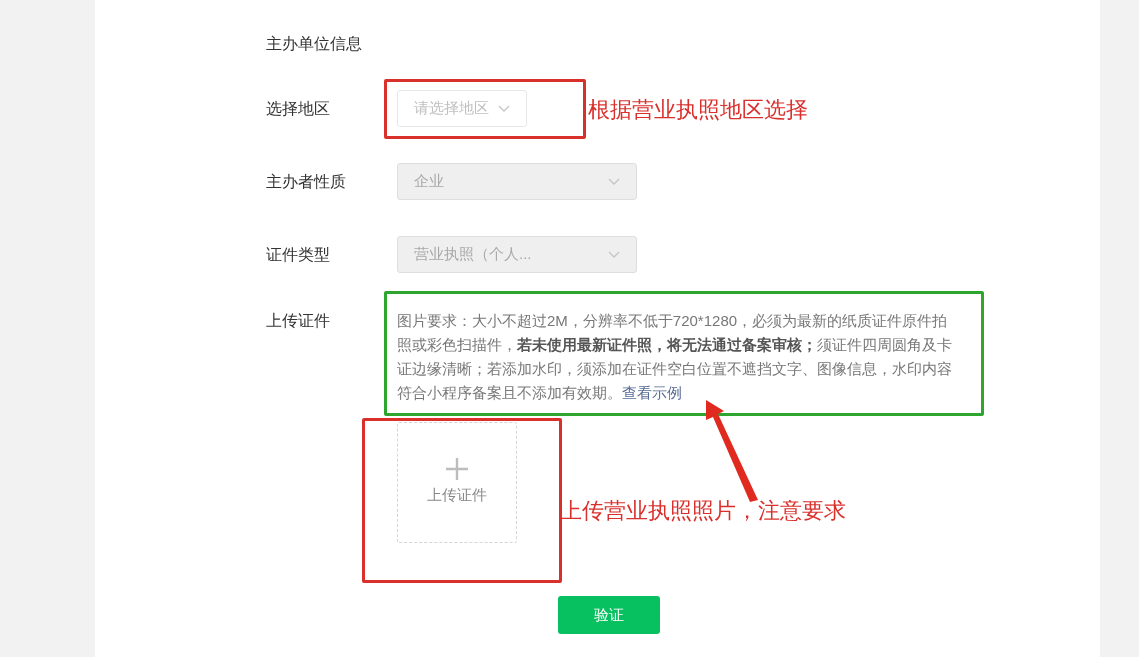 This screenshot has height=657, width=1139. Describe the element at coordinates (298, 254) in the screenshot. I see `field-label: 证件类型` at that location.